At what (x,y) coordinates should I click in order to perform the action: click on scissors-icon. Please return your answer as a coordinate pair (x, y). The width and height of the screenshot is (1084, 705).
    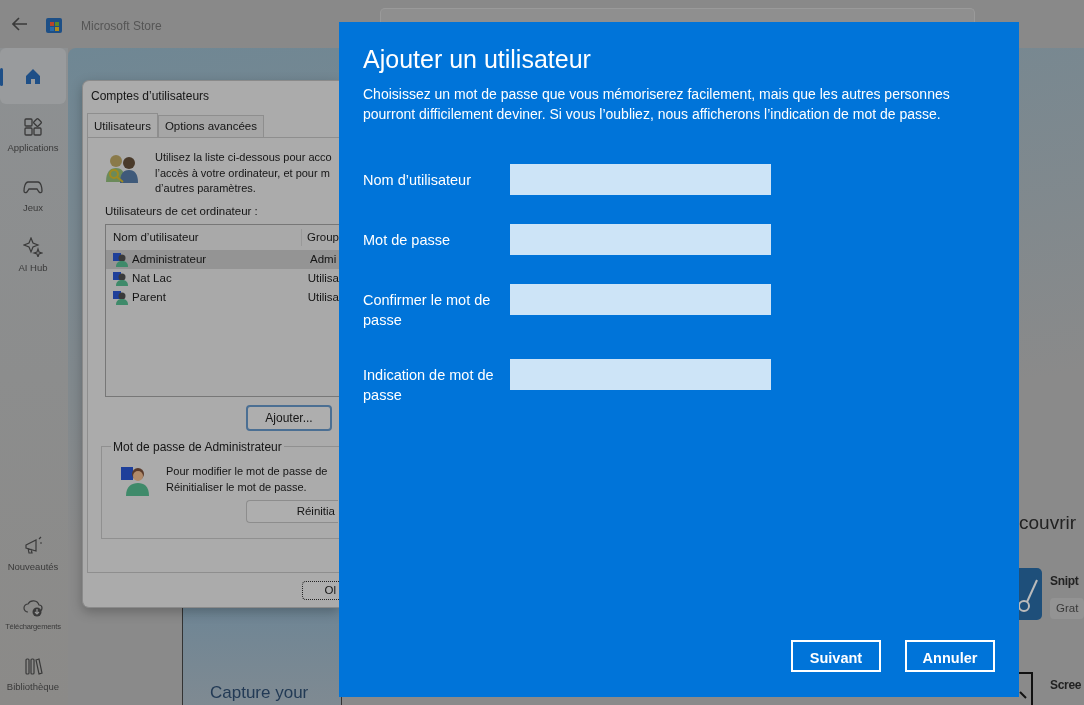
    Looking at the image, I should click on (1030, 594).